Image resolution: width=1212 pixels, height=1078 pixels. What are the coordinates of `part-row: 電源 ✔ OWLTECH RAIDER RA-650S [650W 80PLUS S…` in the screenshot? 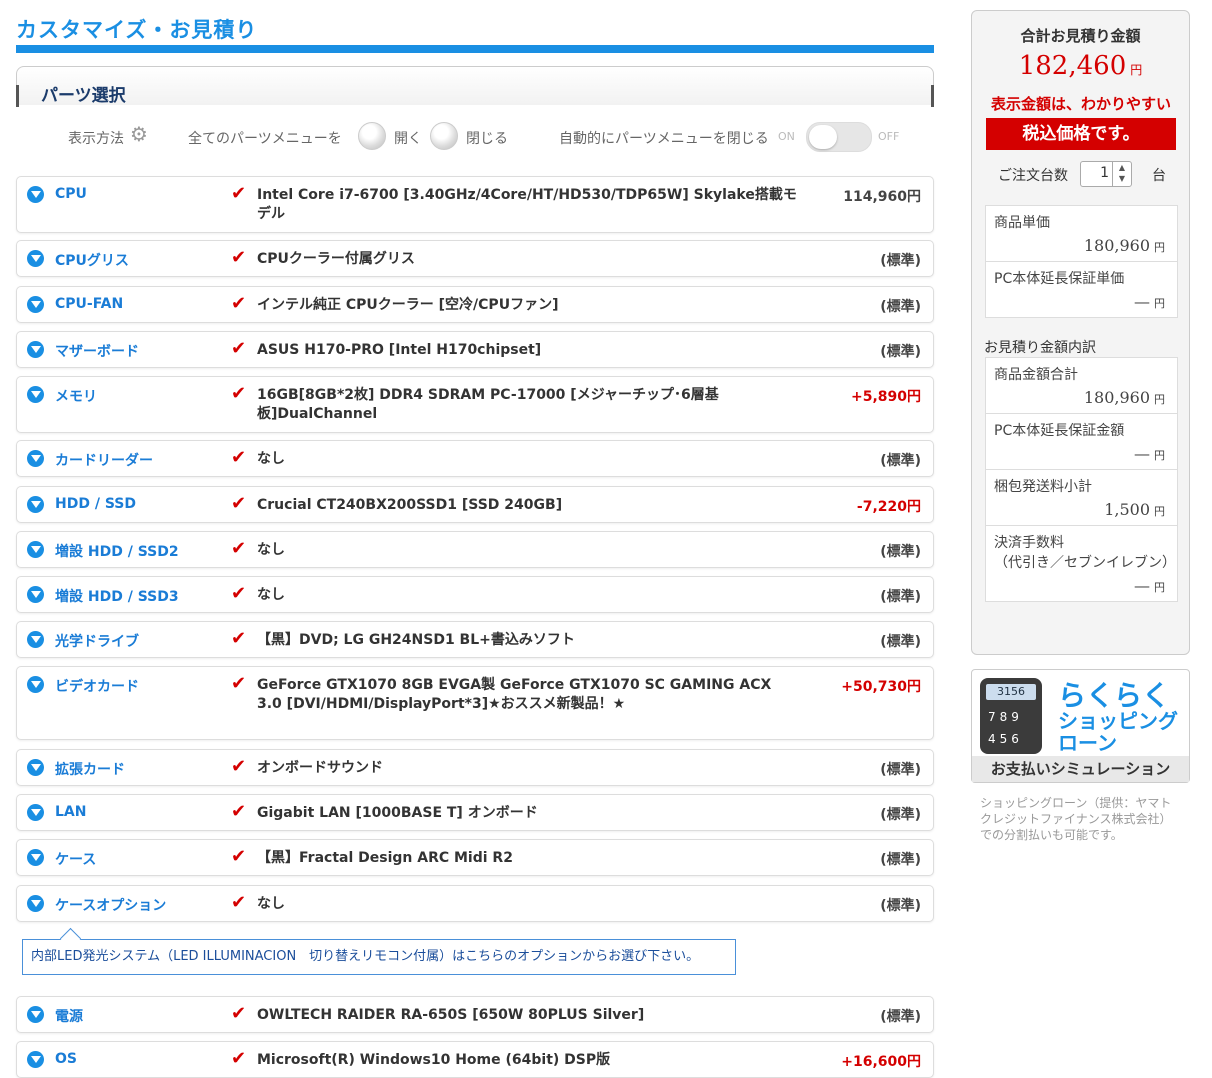 It's located at (475, 1014).